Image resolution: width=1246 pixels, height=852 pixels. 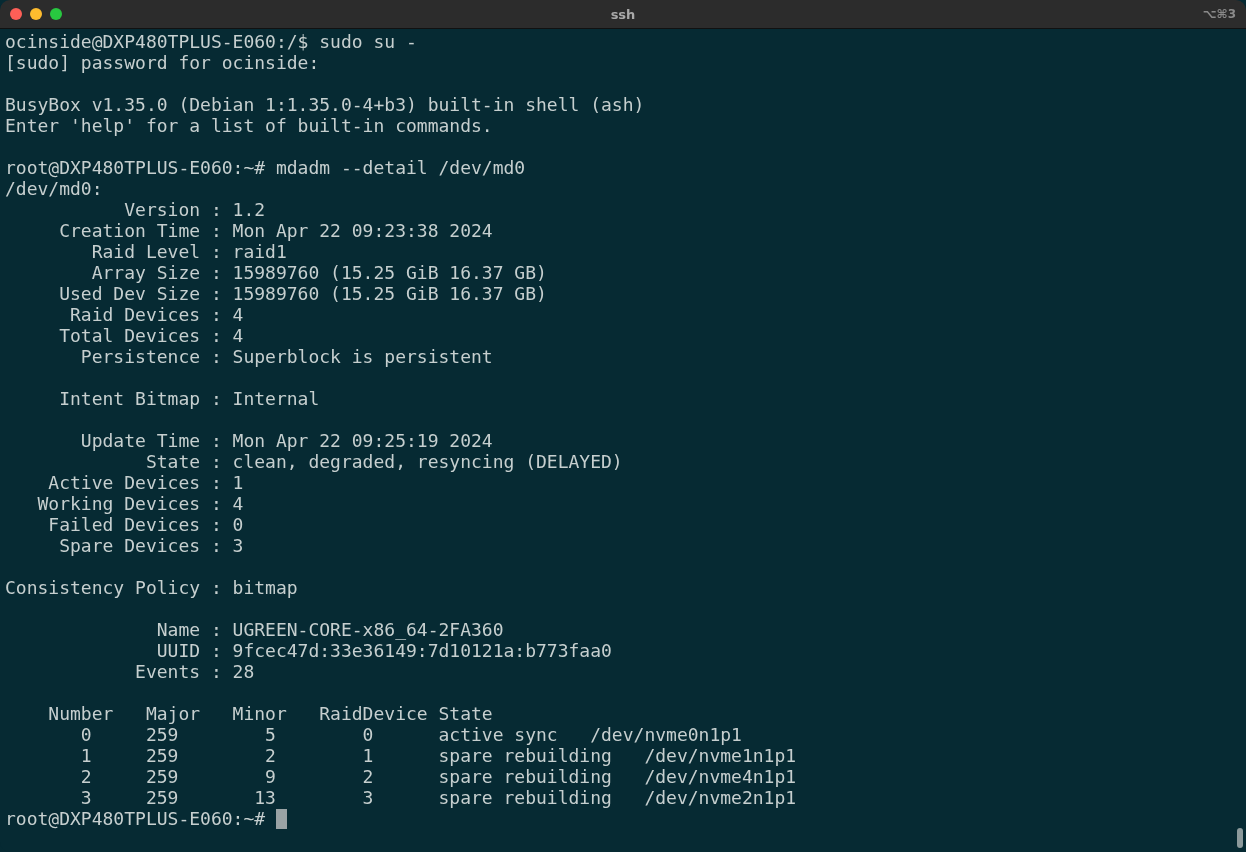 I want to click on terminal-line: 3 259 13 3 spare rebuilding /dev/nvme2n1p1, so click(x=438, y=797).